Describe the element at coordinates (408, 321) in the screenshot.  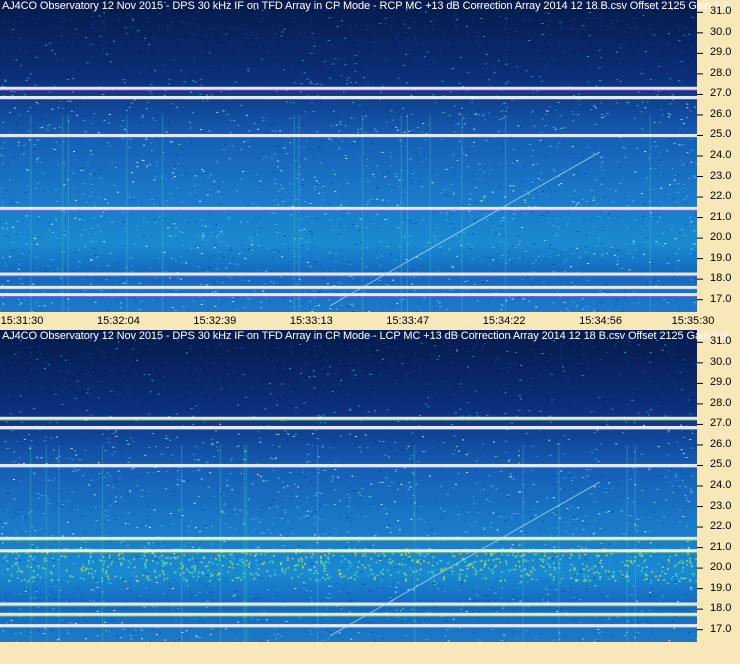
I see `x-tick-label: 15:33:47` at that location.